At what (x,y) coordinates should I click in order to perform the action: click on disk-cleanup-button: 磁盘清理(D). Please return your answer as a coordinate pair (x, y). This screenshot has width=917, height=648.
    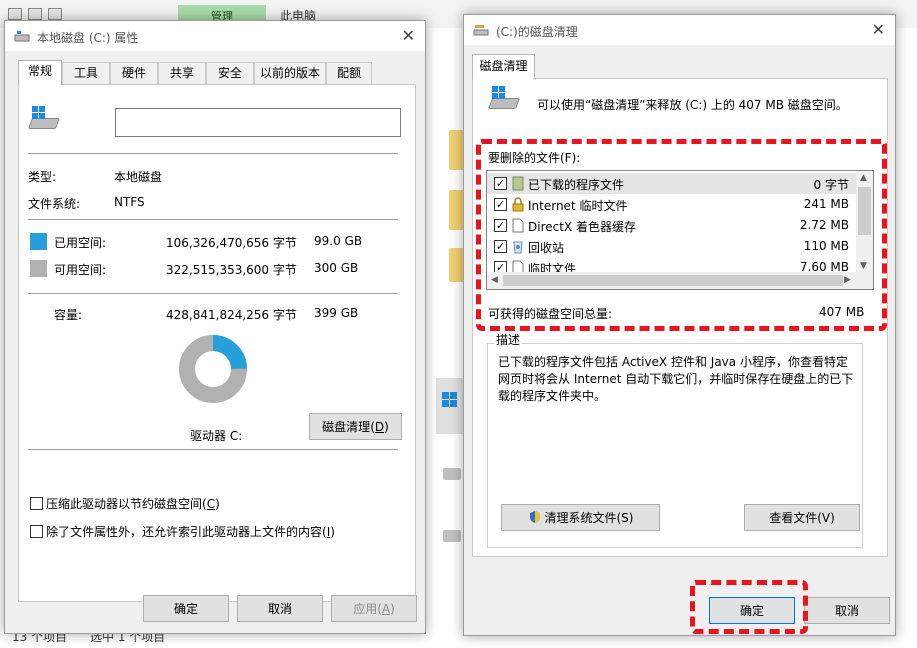
    Looking at the image, I should click on (355, 426).